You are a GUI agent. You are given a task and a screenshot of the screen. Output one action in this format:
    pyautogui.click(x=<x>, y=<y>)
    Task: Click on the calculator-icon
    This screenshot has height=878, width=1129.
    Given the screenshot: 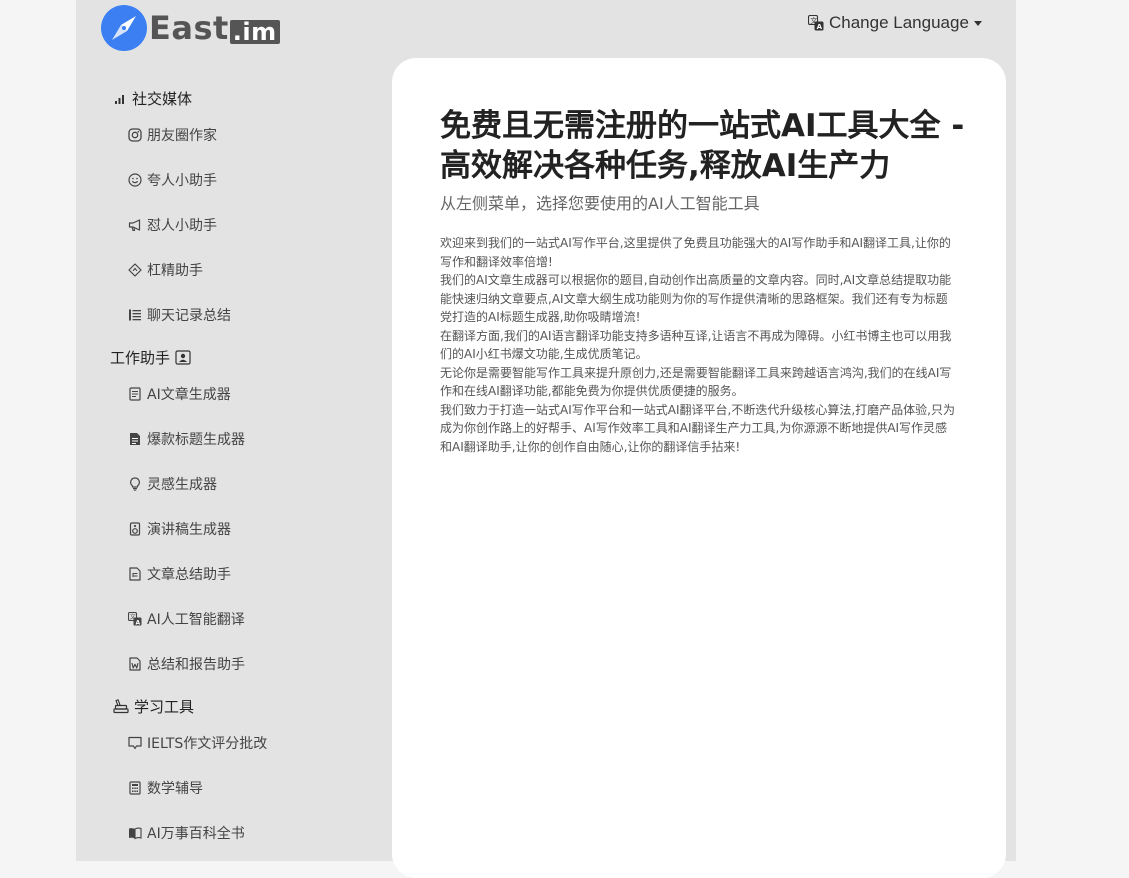 What is the action you would take?
    pyautogui.click(x=135, y=787)
    